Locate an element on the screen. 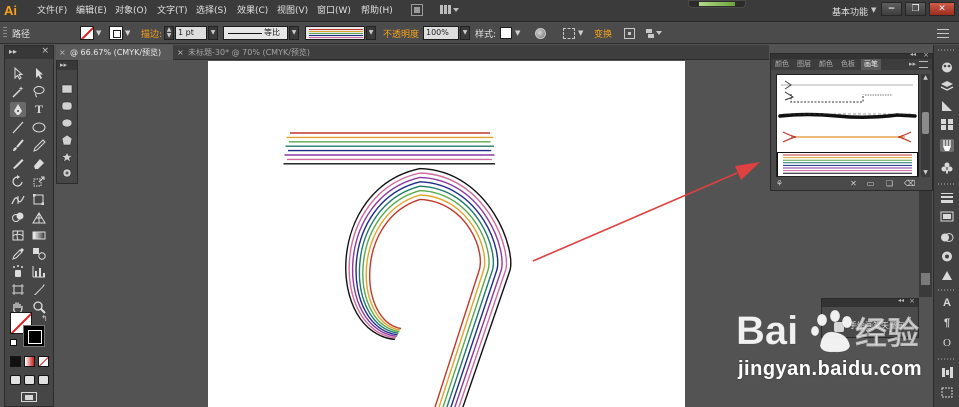  character-panel-icon: A is located at coordinates (947, 303).